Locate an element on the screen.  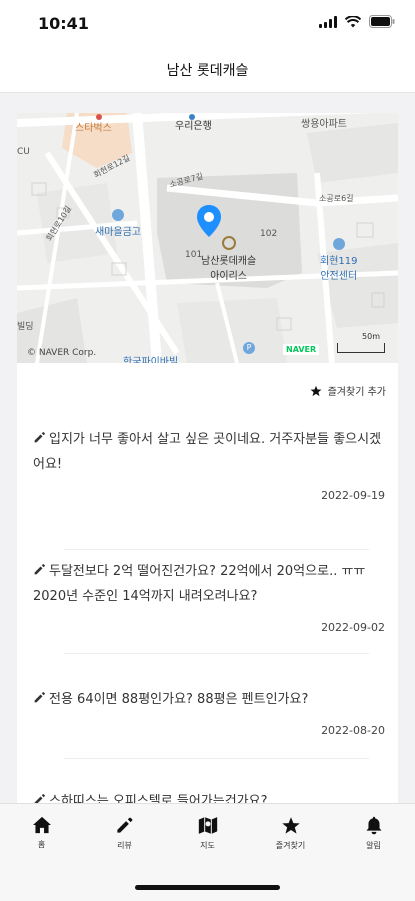
tab-favorites-label: 즐겨찾기 is located at coordinates (290, 845).